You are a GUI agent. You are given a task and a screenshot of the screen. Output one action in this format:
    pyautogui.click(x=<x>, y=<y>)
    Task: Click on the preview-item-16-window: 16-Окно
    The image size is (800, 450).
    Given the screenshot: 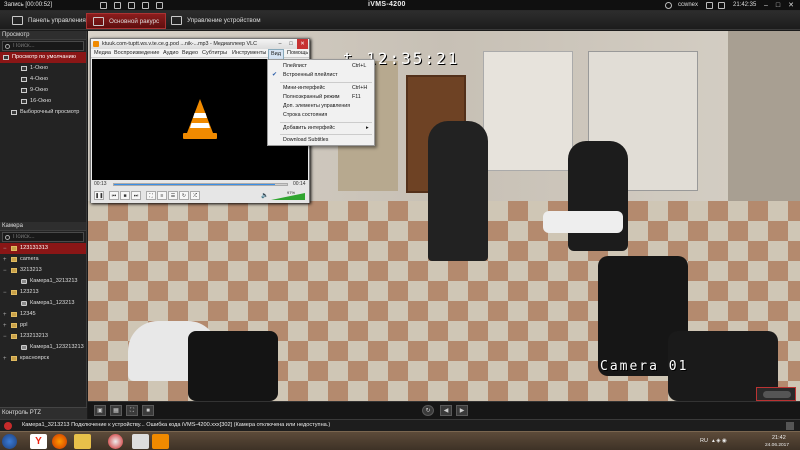 What is the action you would take?
    pyautogui.click(x=43, y=101)
    